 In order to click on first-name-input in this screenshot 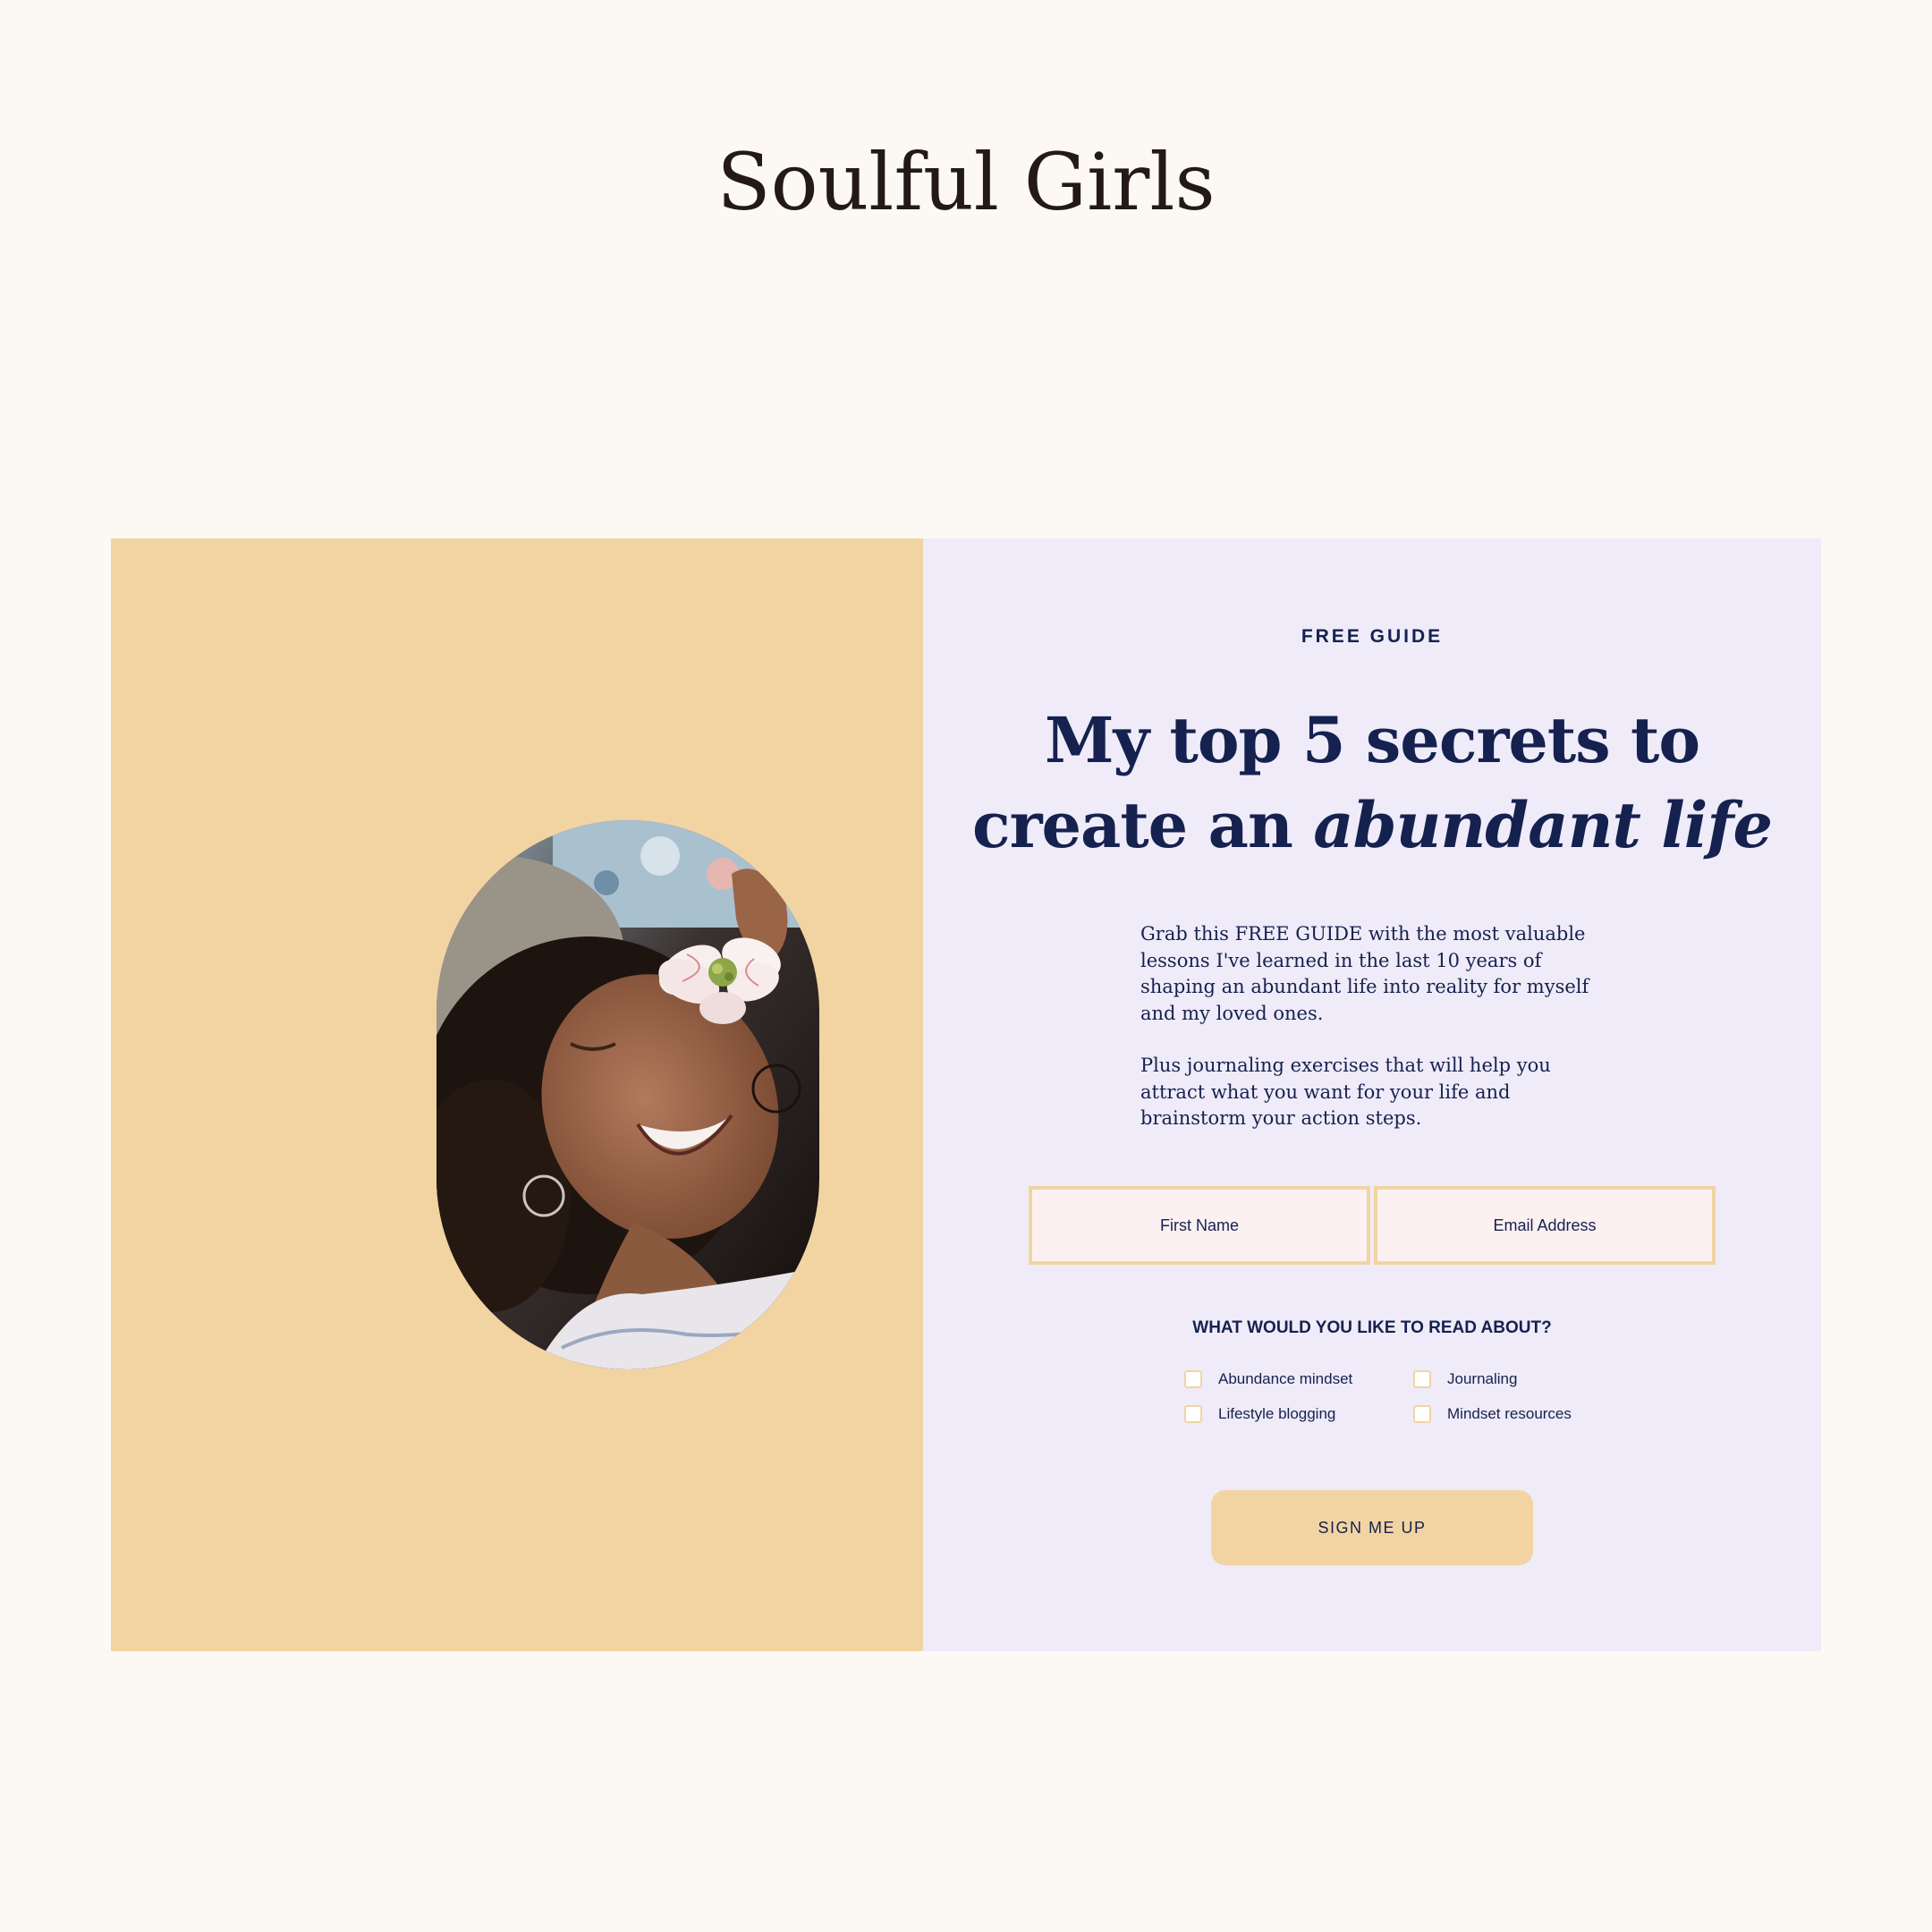, I will do `click(1199, 1225)`.